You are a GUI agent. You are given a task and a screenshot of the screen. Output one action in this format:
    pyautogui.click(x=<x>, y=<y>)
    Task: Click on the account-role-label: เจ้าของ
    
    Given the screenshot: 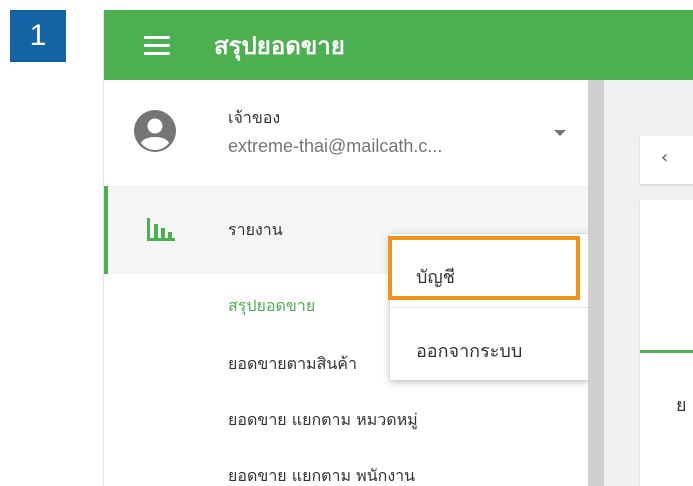 What is the action you would take?
    pyautogui.click(x=254, y=117)
    